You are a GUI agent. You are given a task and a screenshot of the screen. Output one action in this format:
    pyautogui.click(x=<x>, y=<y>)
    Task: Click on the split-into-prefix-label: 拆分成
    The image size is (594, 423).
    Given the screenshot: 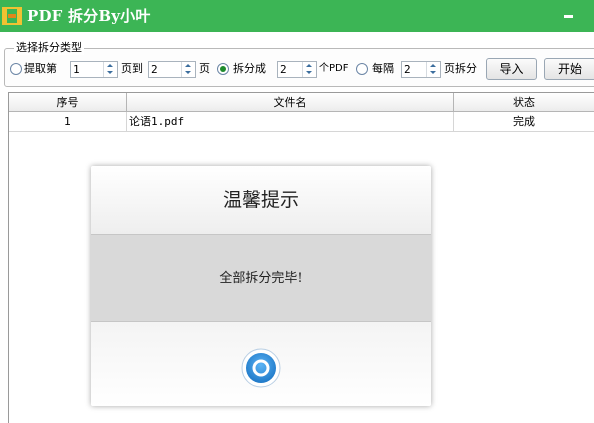 What is the action you would take?
    pyautogui.click(x=249, y=68)
    